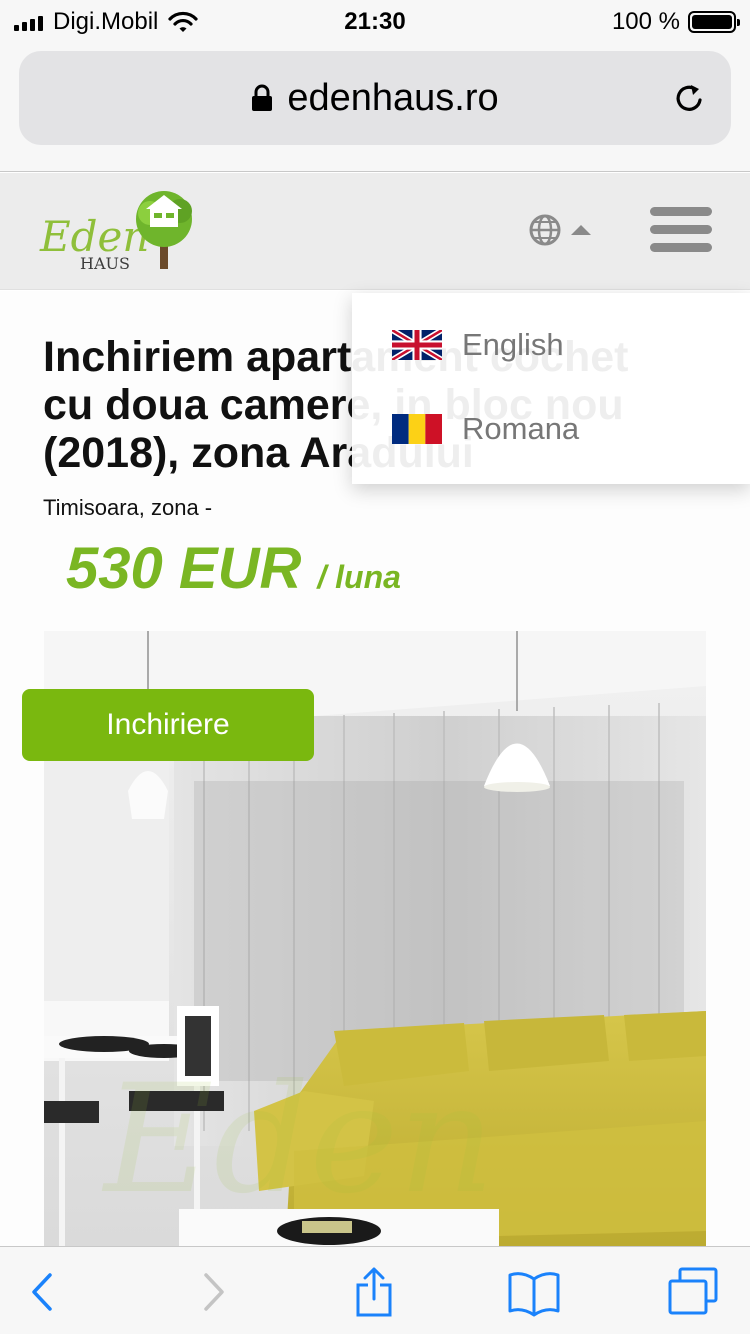  I want to click on url-text: edenhaus.ro, so click(393, 97).